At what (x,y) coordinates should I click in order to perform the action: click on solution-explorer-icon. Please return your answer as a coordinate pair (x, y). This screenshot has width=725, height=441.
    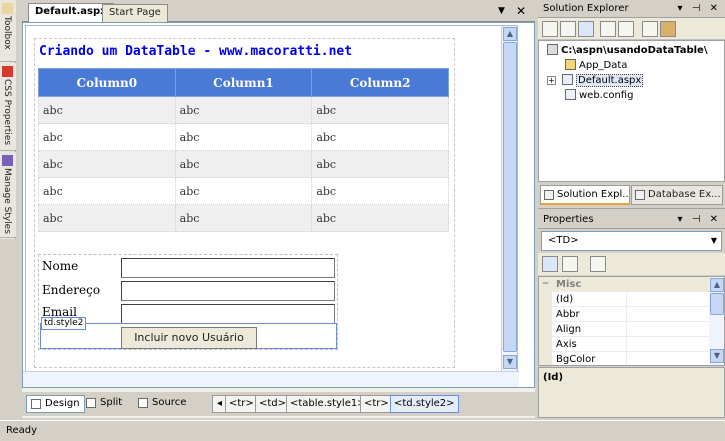
    Looking at the image, I should click on (549, 195).